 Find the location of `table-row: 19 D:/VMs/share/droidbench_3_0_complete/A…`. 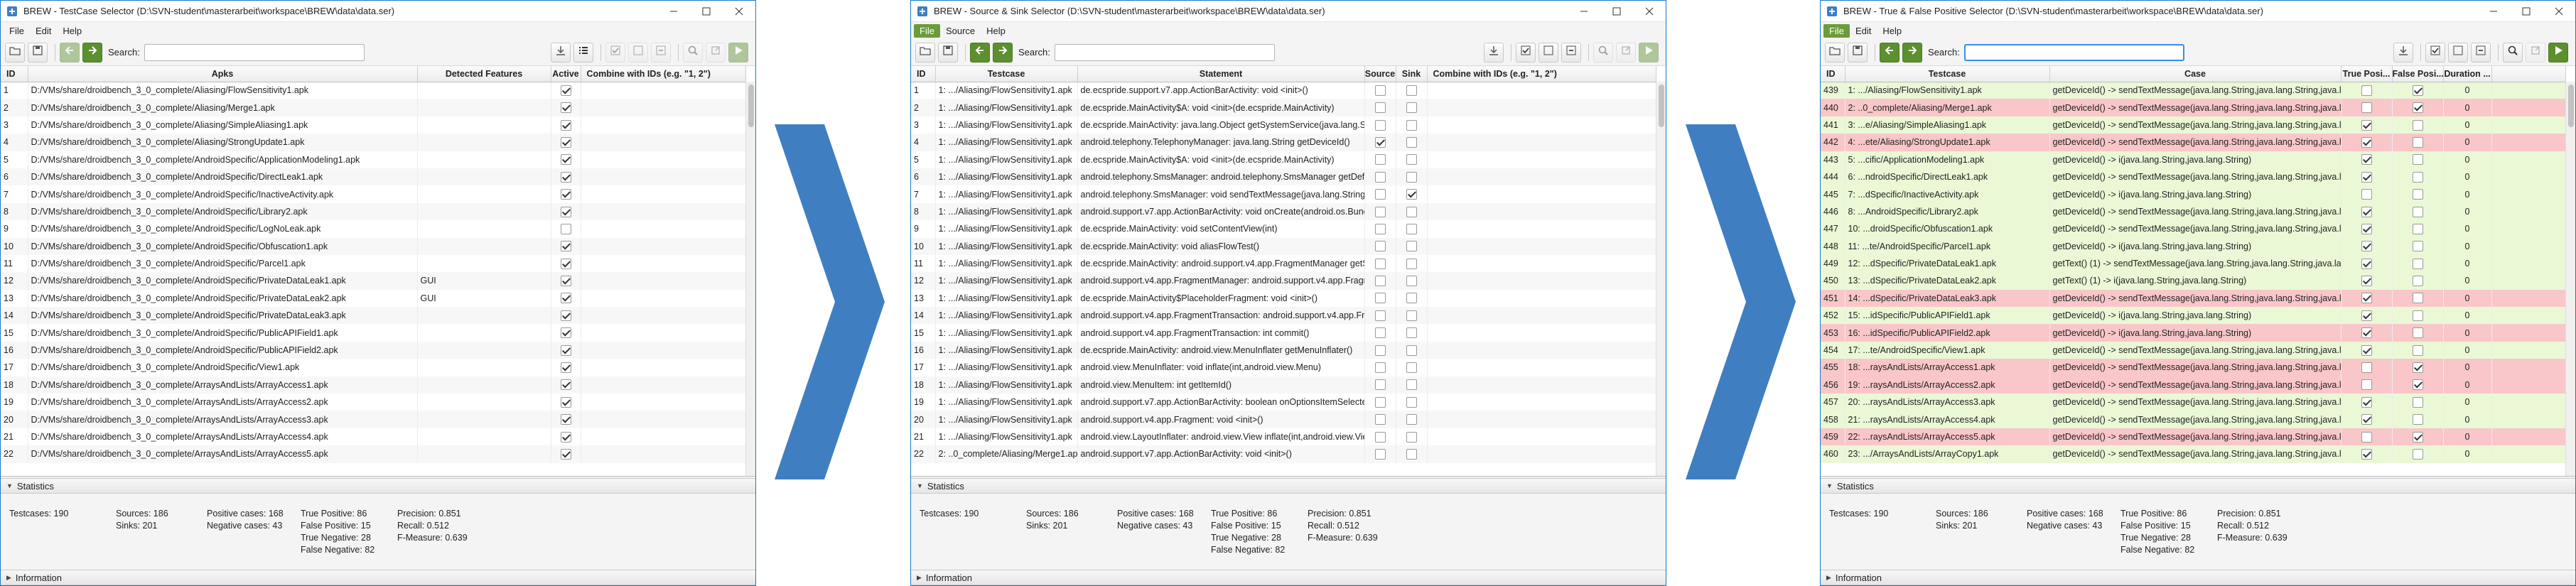

table-row: 19 D:/VMs/share/droidbench_3_0_complete/A… is located at coordinates (373, 402).